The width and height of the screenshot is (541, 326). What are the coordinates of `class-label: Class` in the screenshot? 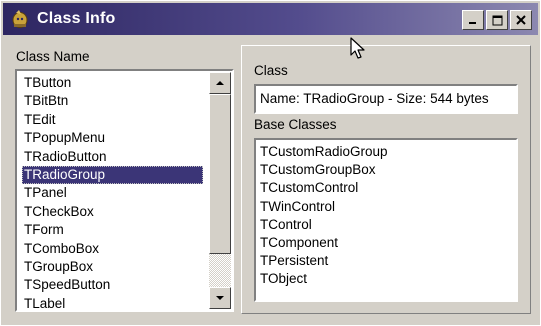 It's located at (271, 70).